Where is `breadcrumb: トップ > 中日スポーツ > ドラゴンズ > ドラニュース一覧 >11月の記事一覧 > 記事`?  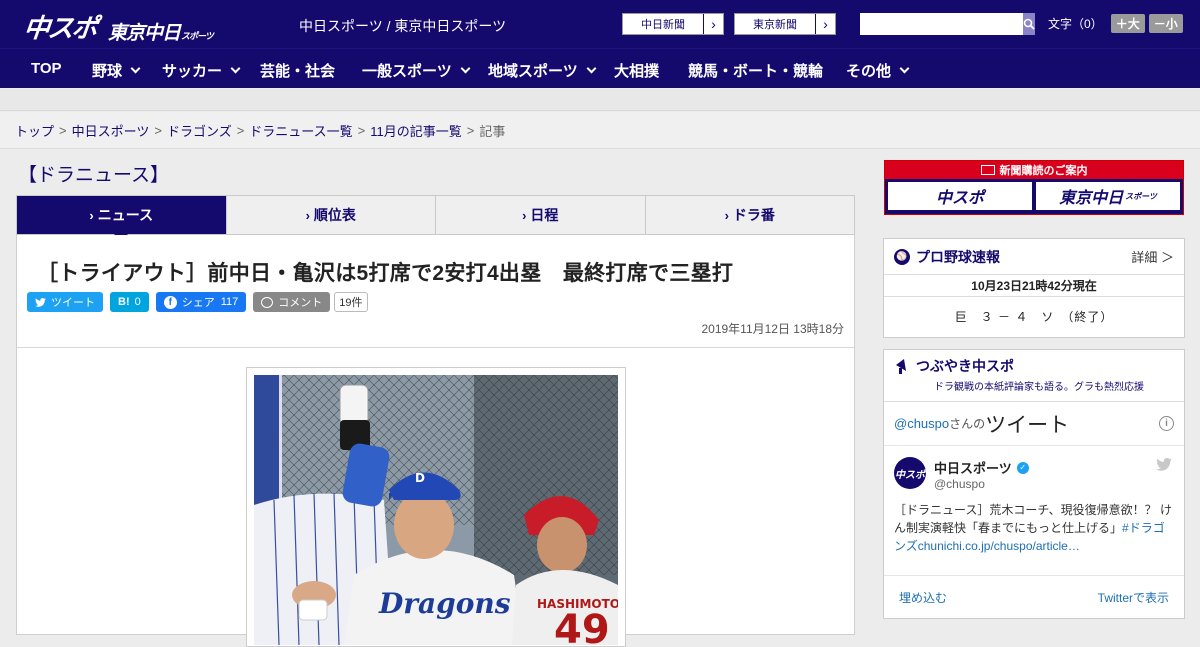 breadcrumb: トップ > 中日スポーツ > ドラゴンズ > ドラニュース一覧 >11月の記事一覧 > 記事 is located at coordinates (600, 130).